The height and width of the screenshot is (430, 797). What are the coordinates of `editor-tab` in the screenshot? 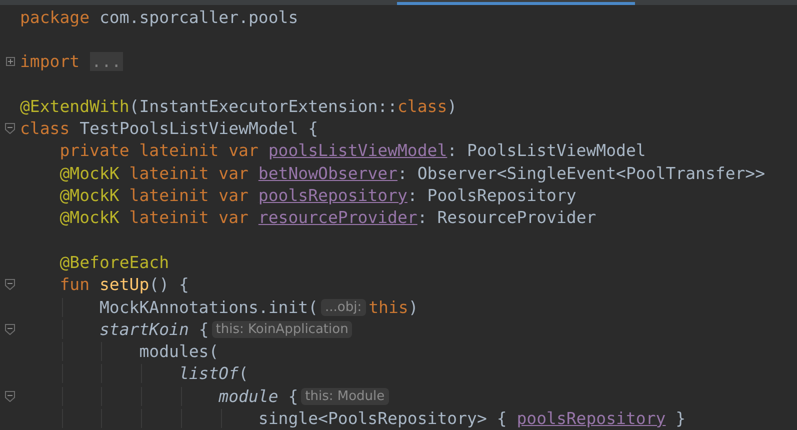 It's located at (516, 2).